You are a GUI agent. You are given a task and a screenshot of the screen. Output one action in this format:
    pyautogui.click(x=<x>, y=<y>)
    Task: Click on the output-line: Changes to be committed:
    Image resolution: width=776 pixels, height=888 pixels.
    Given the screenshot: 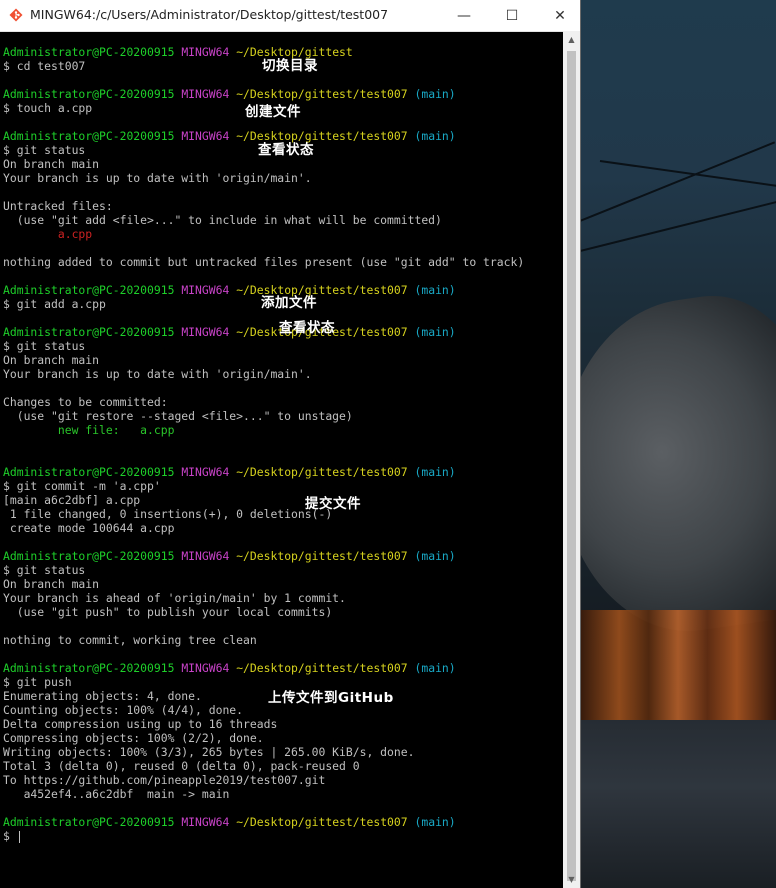 What is the action you would take?
    pyautogui.click(x=85, y=402)
    